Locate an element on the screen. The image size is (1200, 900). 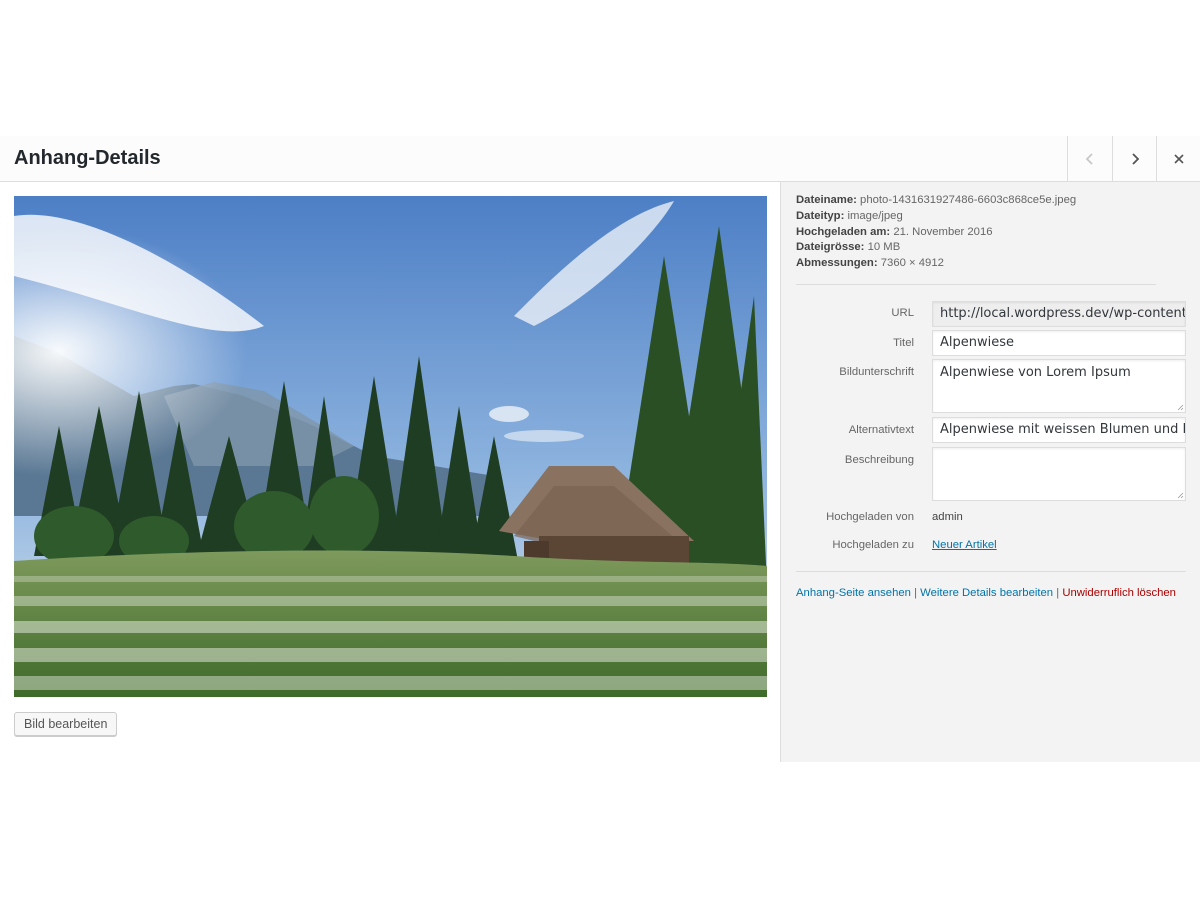
uploaded-on-label: Hochgeladen am: is located at coordinates (843, 231).